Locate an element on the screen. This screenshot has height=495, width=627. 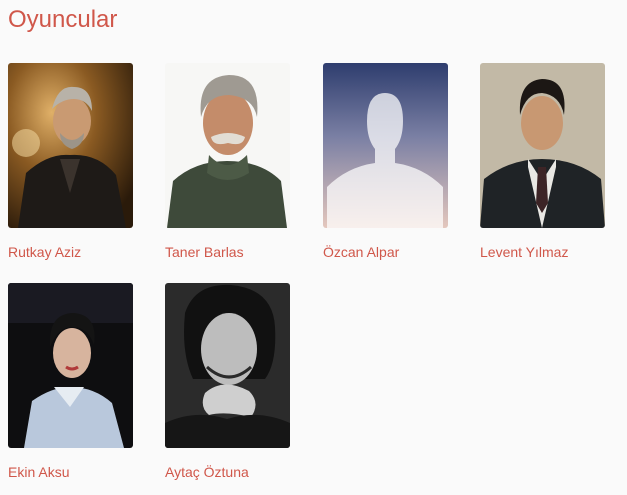
cast-card: Özcan Alpar is located at coordinates (385, 162).